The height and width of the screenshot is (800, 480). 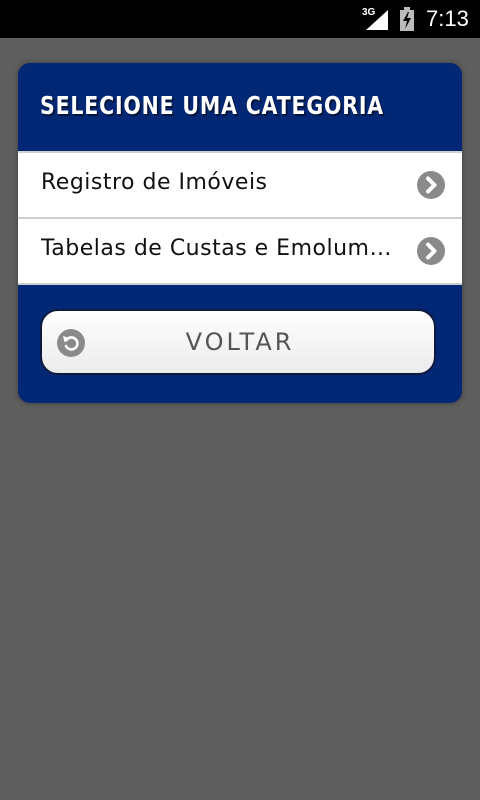 What do you see at coordinates (154, 182) in the screenshot?
I see `list-item-label: Registro de Imóveis` at bounding box center [154, 182].